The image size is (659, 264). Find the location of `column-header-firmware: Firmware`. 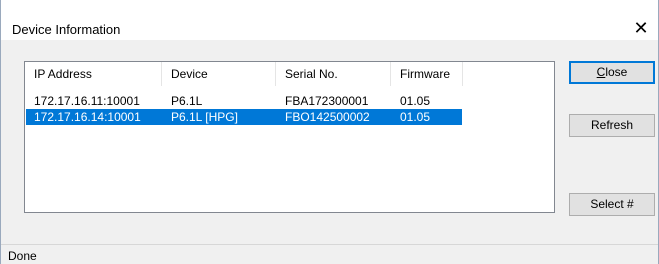

column-header-firmware: Firmware is located at coordinates (427, 74).